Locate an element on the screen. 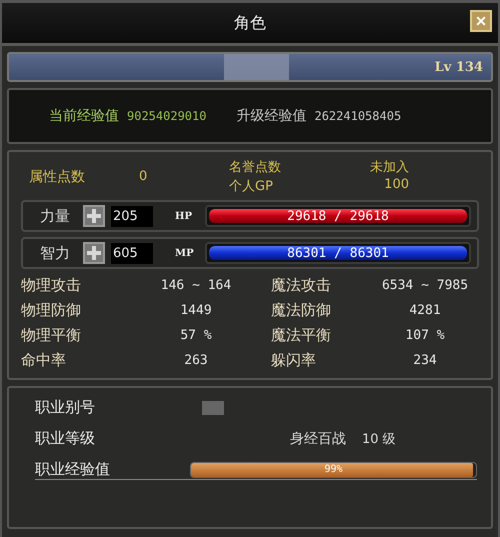  stat-label: 魔法攻击 is located at coordinates (301, 285).